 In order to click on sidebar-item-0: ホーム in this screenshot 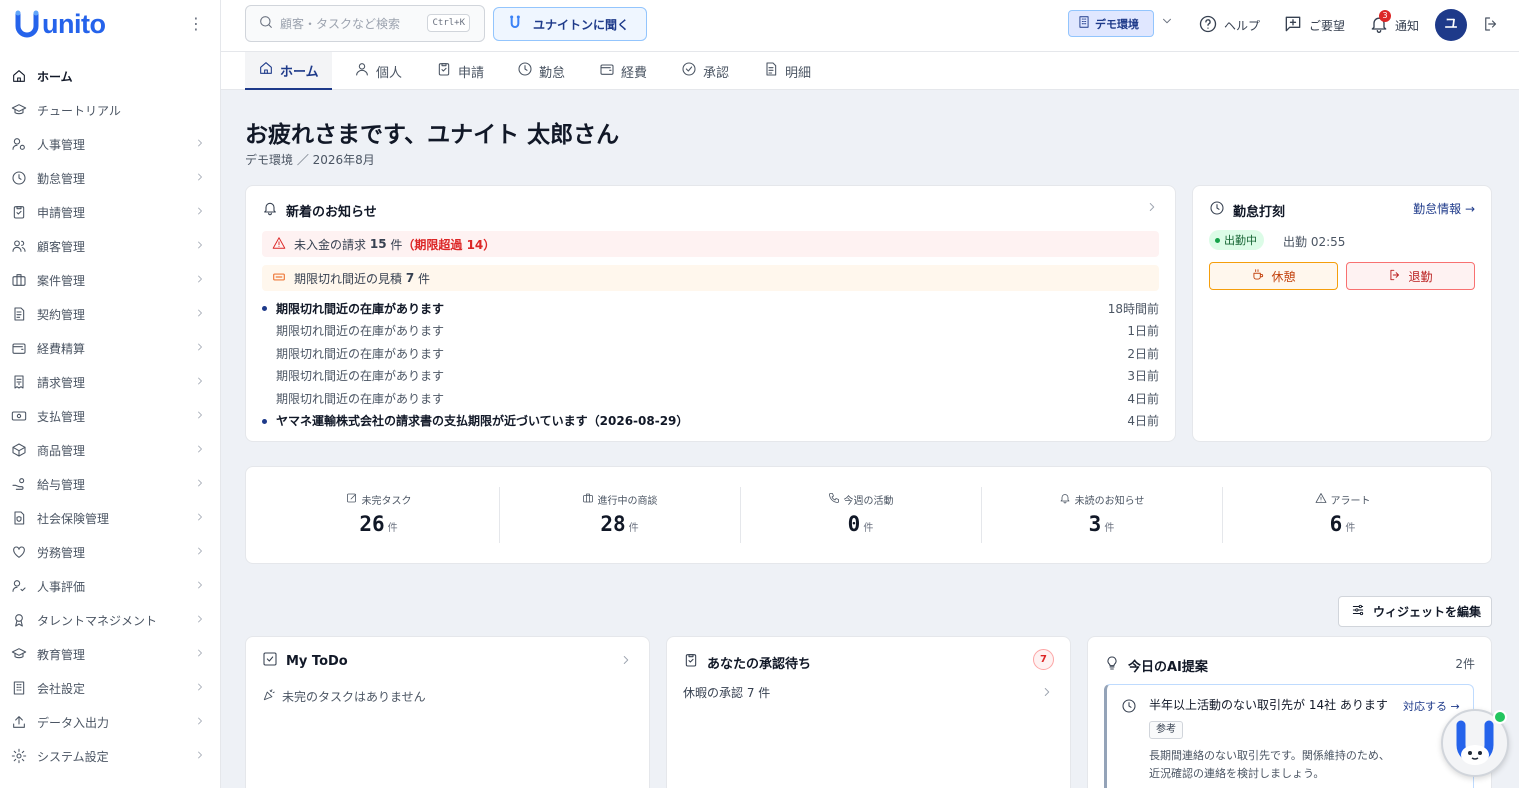, I will do `click(110, 76)`.